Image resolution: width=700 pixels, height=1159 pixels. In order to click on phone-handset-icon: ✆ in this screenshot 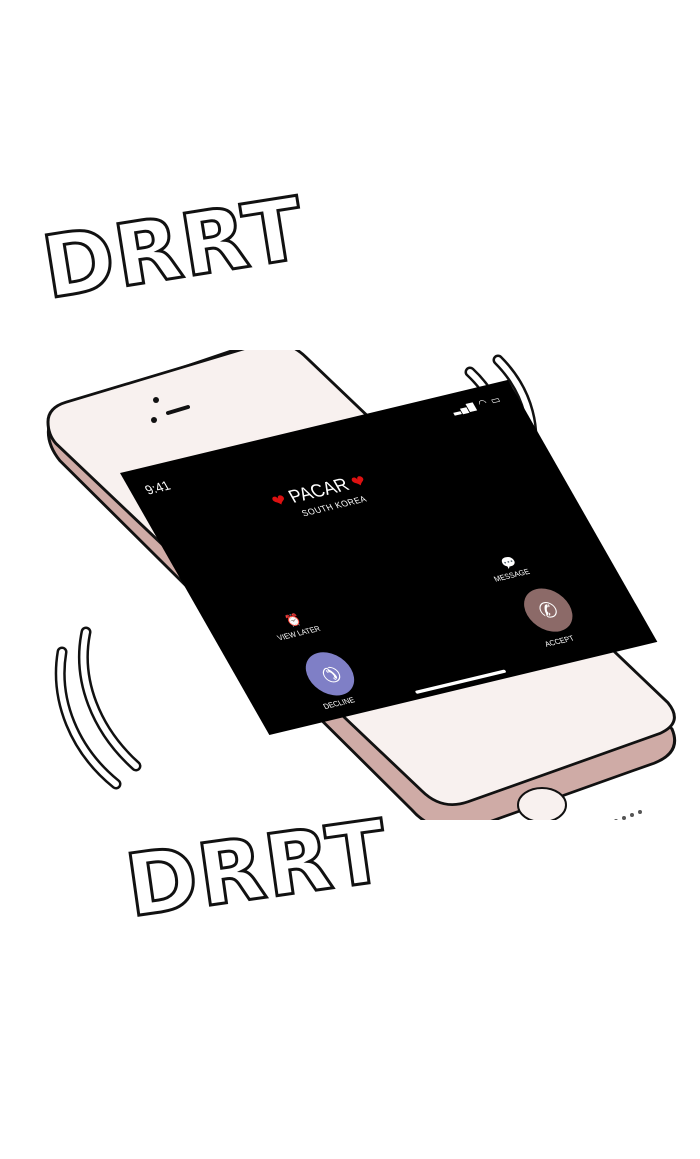, I will do `click(548, 610)`.